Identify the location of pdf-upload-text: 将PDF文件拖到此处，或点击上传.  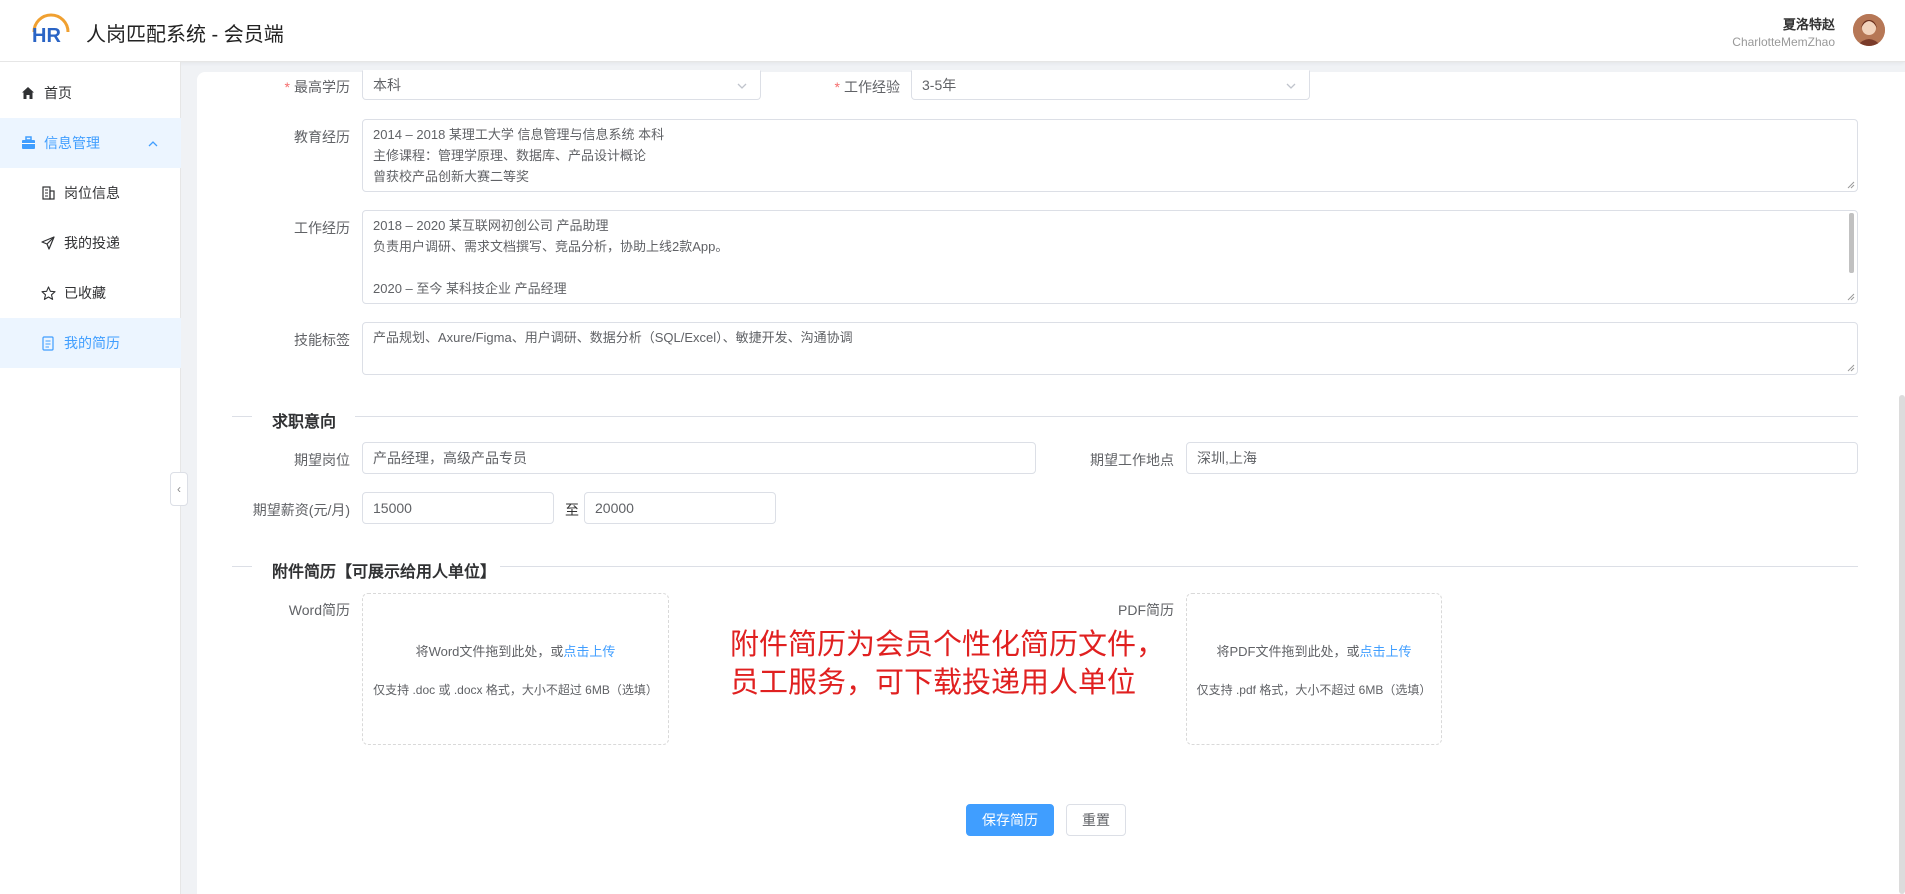
(1314, 651).